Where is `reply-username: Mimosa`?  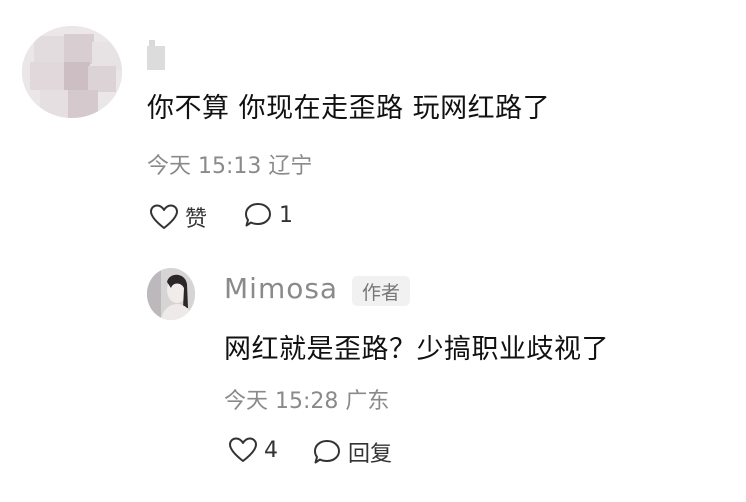
reply-username: Mimosa is located at coordinates (281, 288).